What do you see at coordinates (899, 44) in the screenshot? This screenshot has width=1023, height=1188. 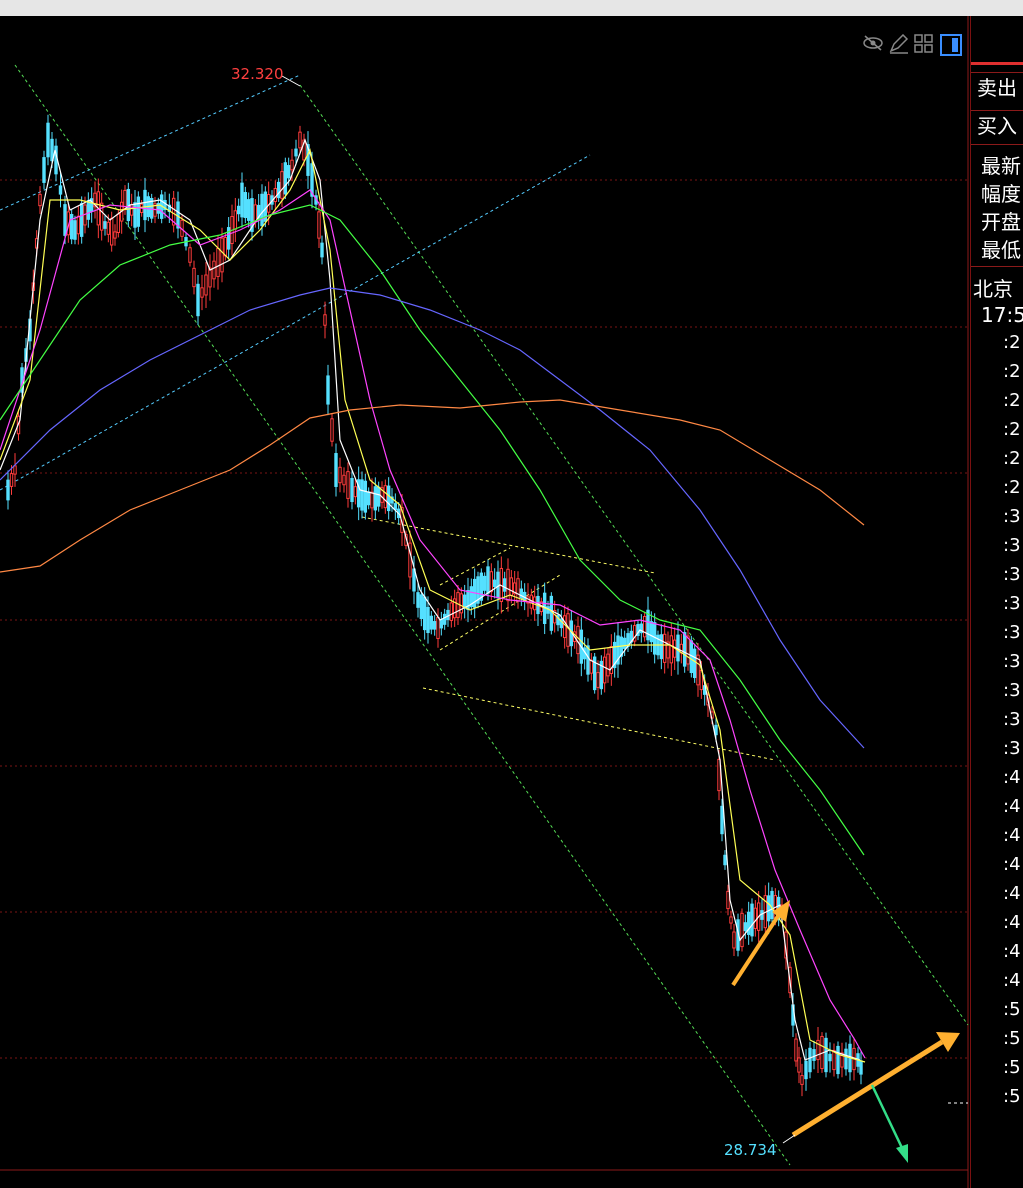 I see `pencil-icon` at bounding box center [899, 44].